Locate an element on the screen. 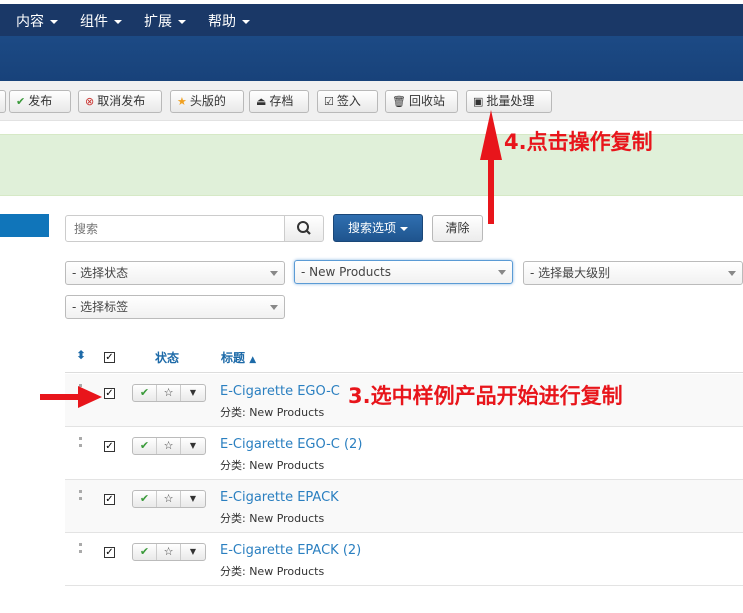 The width and height of the screenshot is (743, 613). annotation-arrow-up-icon is located at coordinates (491, 167).